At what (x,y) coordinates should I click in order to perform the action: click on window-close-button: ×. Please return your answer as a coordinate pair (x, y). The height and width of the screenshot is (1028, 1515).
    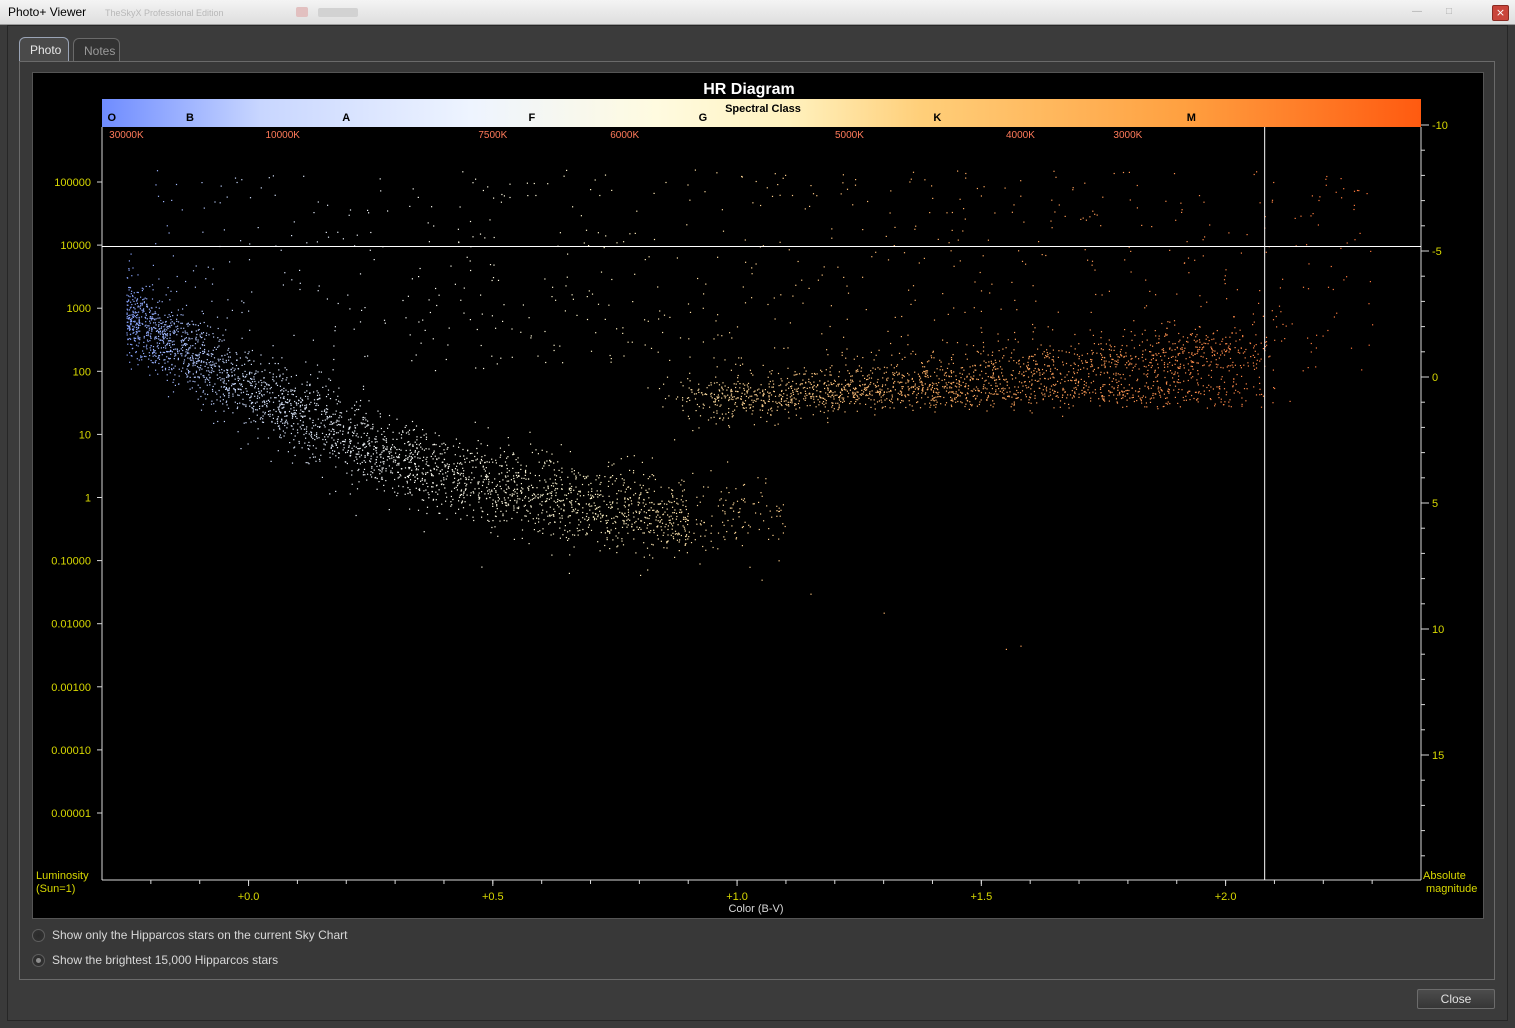
    Looking at the image, I should click on (1500, 13).